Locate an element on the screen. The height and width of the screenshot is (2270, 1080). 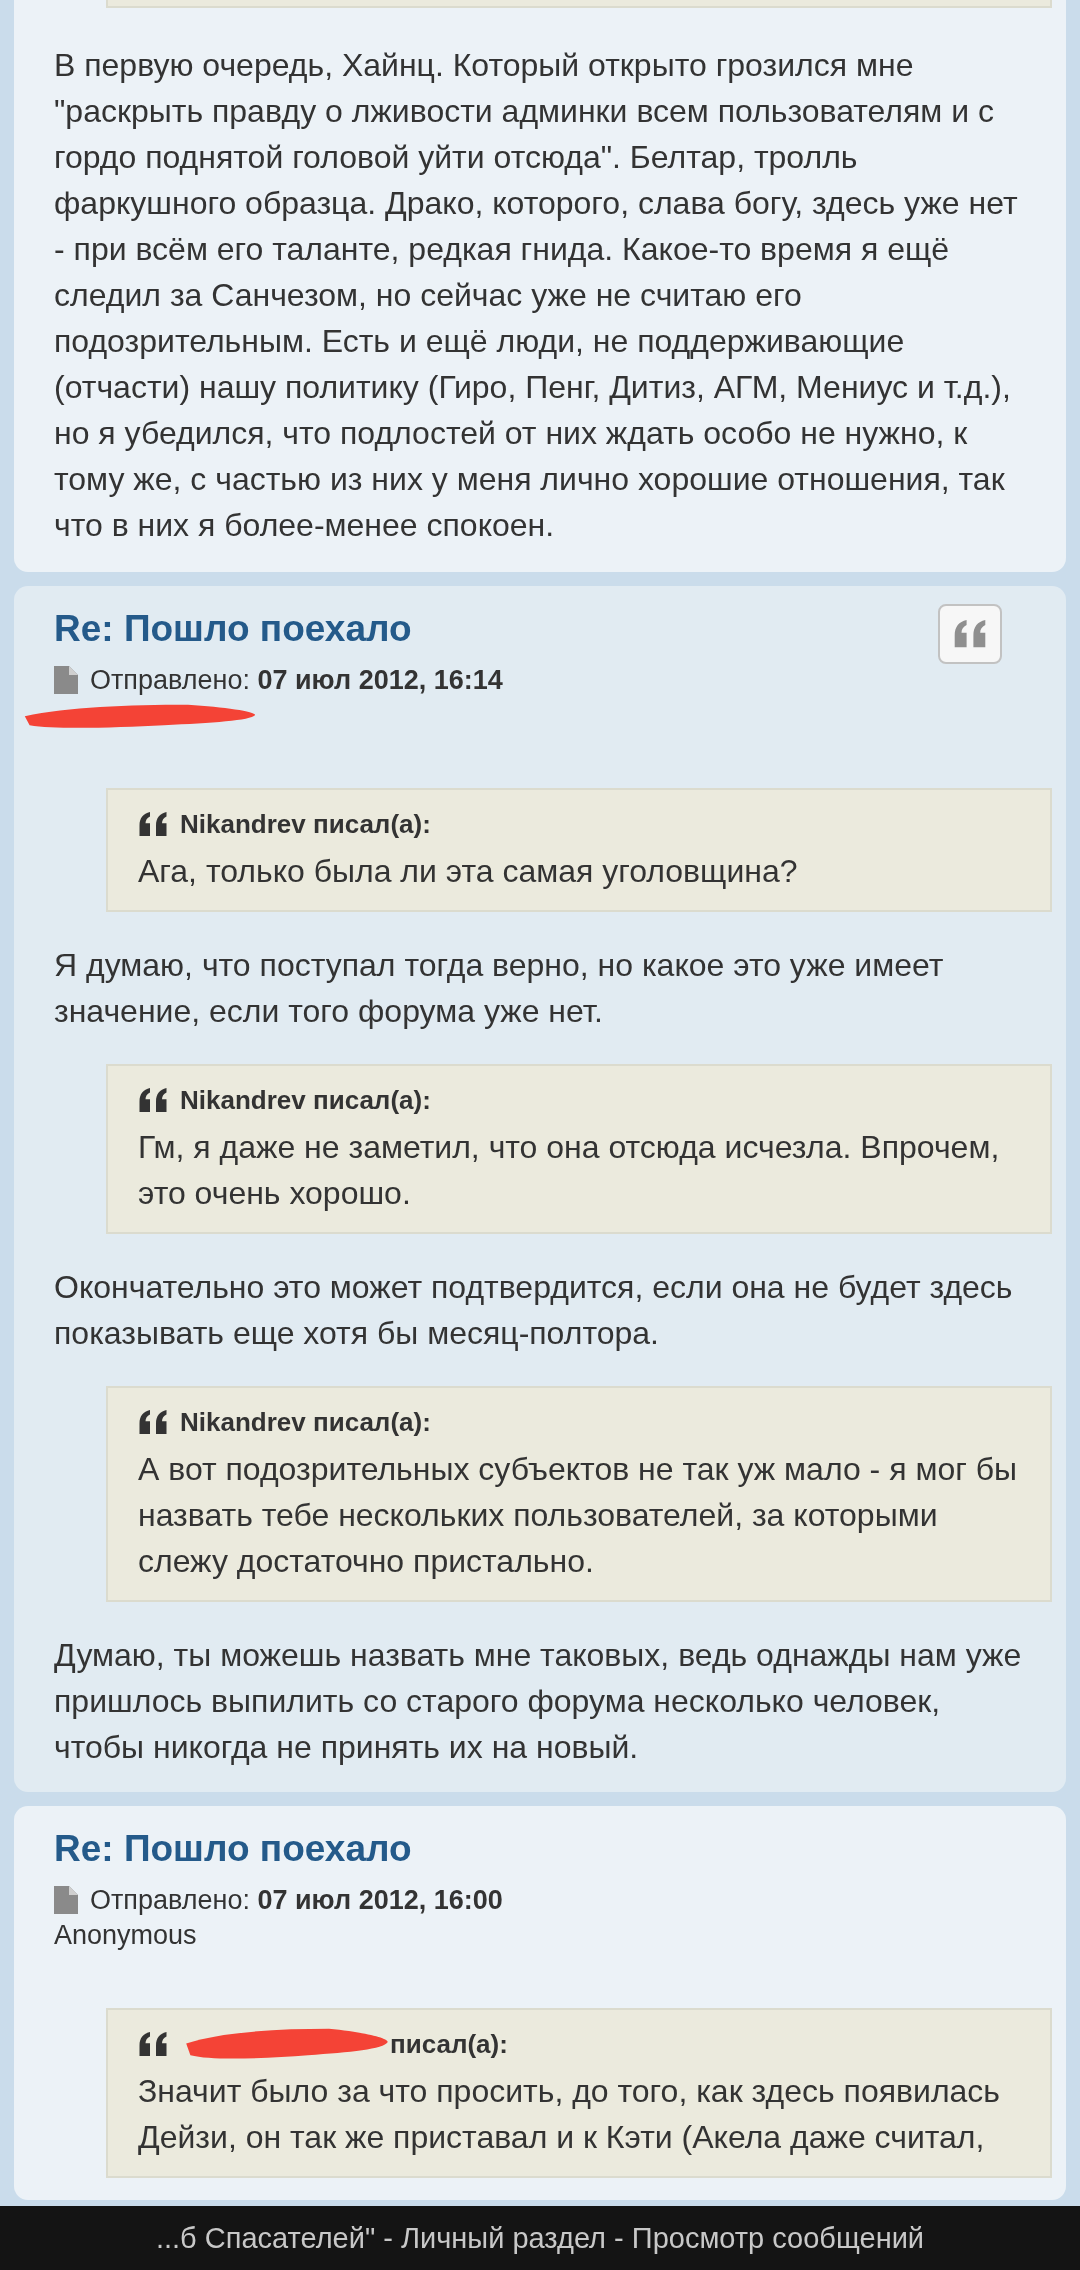
quote-text: А вот подозрительных субъектов не так уж мало - я мог бы назвать тебе нескольких пользователей, за которыми слежу достаточно пристально. is located at coordinates (578, 1515).